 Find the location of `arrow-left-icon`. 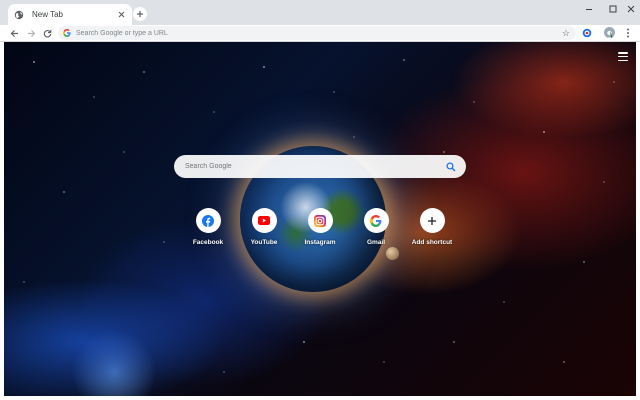

arrow-left-icon is located at coordinates (14, 33).